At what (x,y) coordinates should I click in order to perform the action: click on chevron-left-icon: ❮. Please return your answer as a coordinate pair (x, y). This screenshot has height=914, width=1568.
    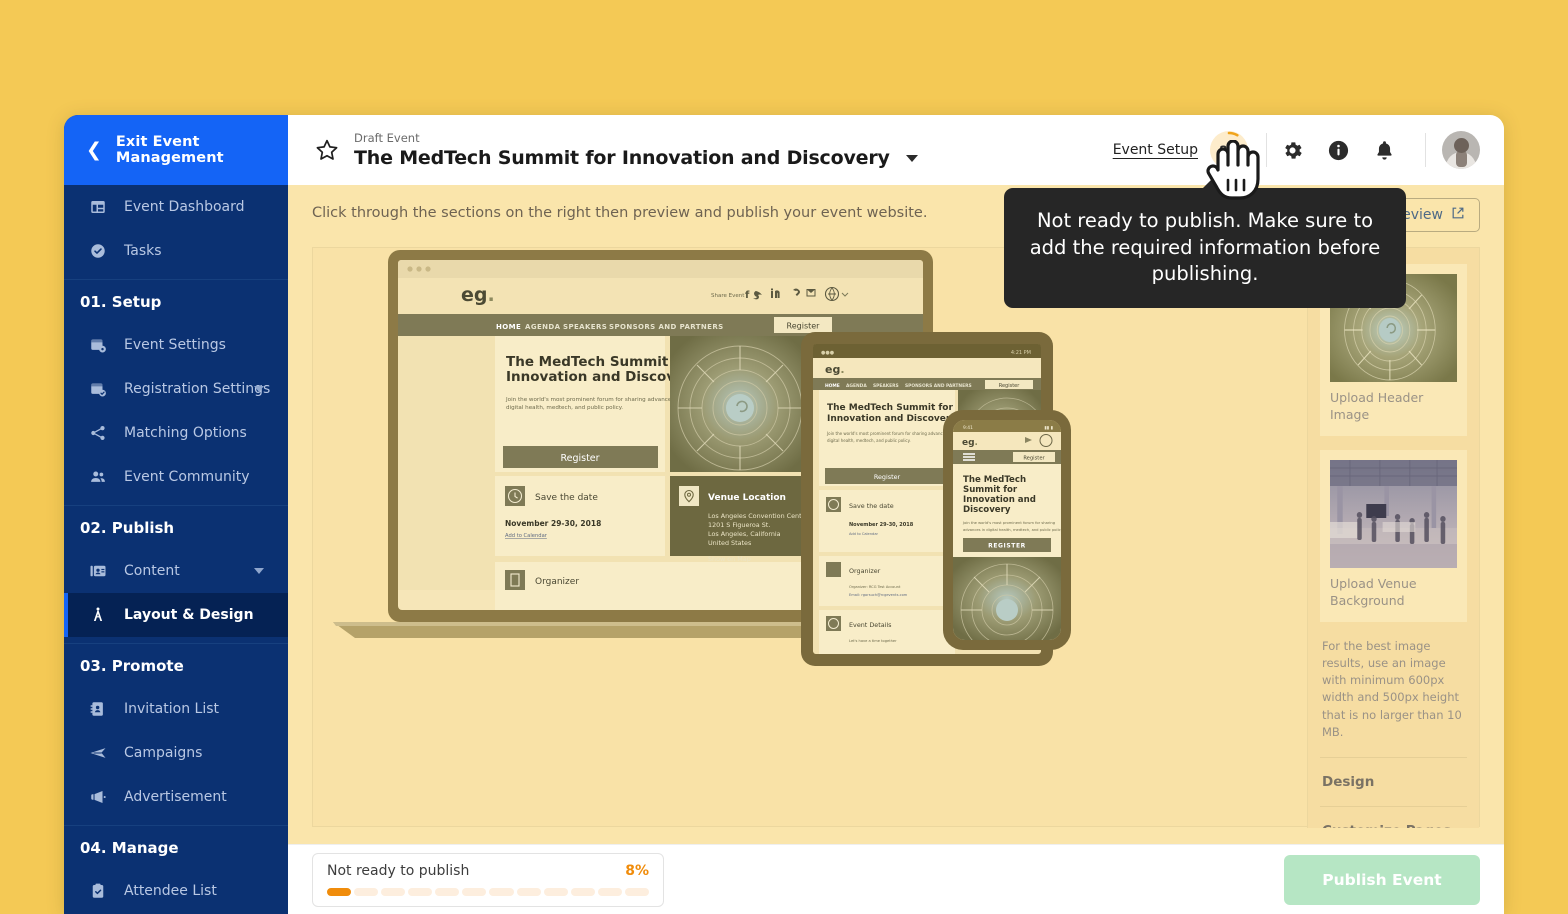
    Looking at the image, I should click on (94, 149).